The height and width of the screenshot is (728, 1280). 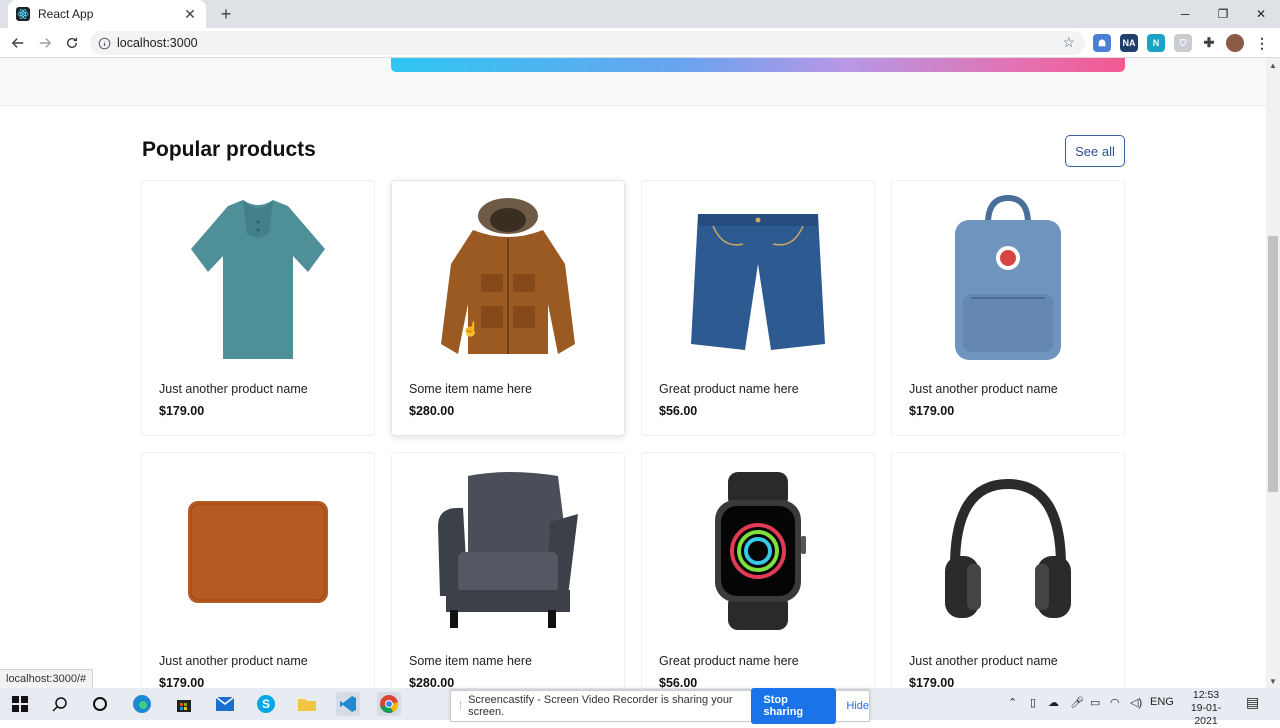 What do you see at coordinates (758, 551) in the screenshot?
I see `smartwatch-icon` at bounding box center [758, 551].